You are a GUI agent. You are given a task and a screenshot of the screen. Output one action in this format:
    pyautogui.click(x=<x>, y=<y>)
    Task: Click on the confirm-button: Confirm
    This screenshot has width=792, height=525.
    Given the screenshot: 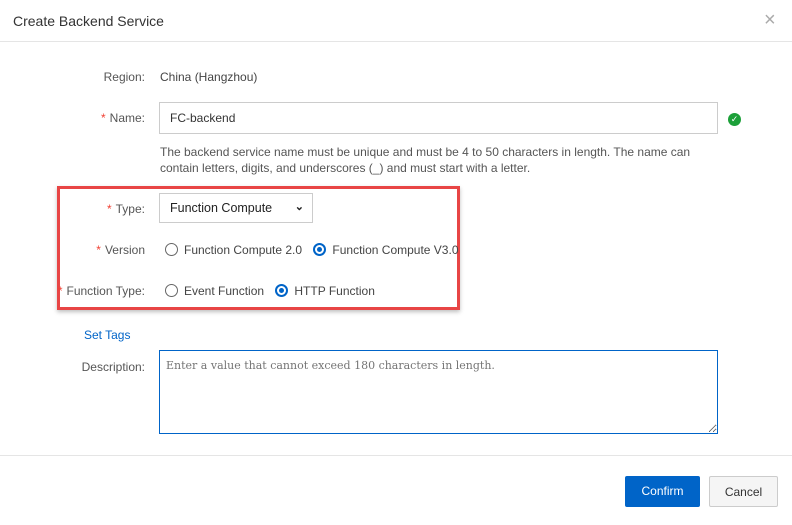 What is the action you would take?
    pyautogui.click(x=662, y=491)
    